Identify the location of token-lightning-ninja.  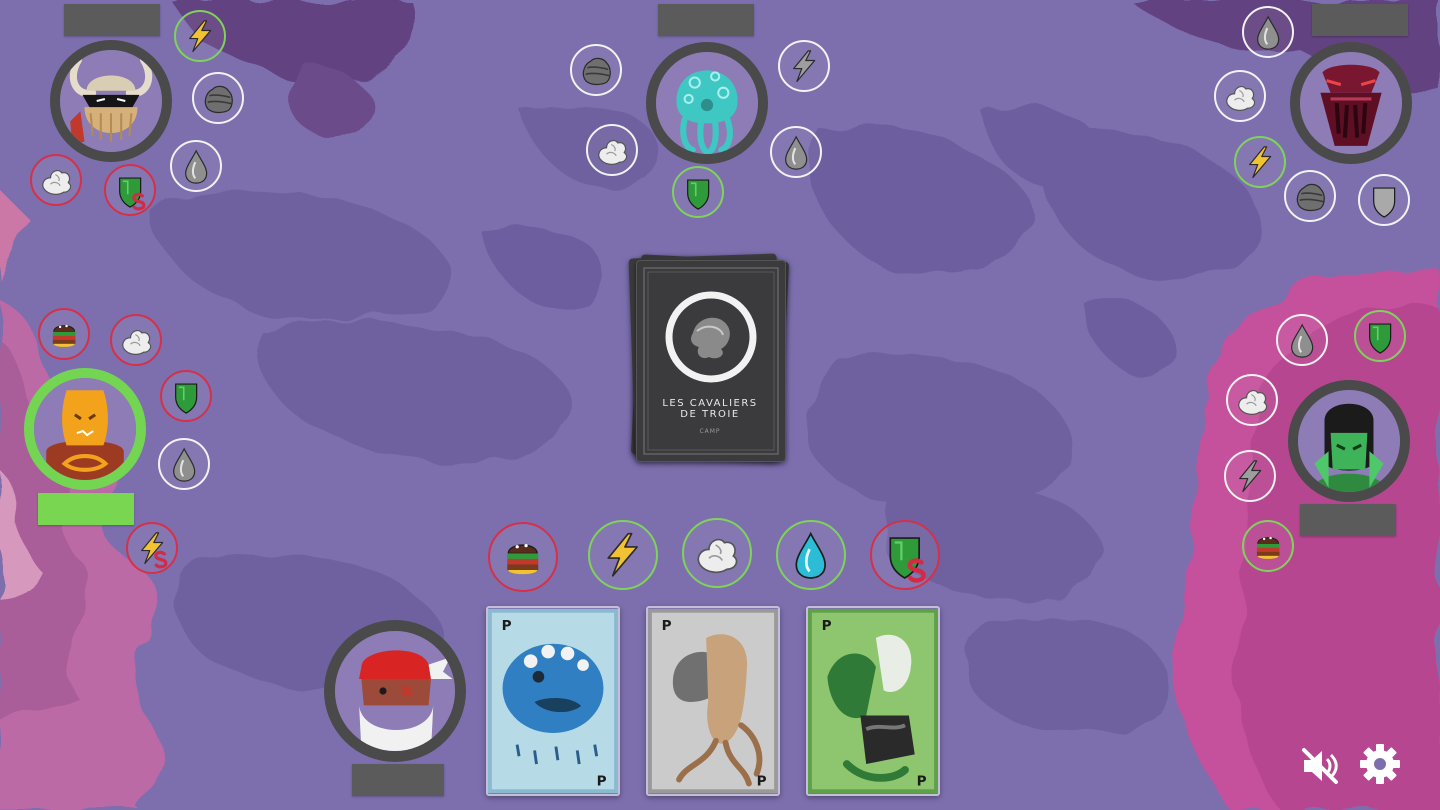
(623, 555).